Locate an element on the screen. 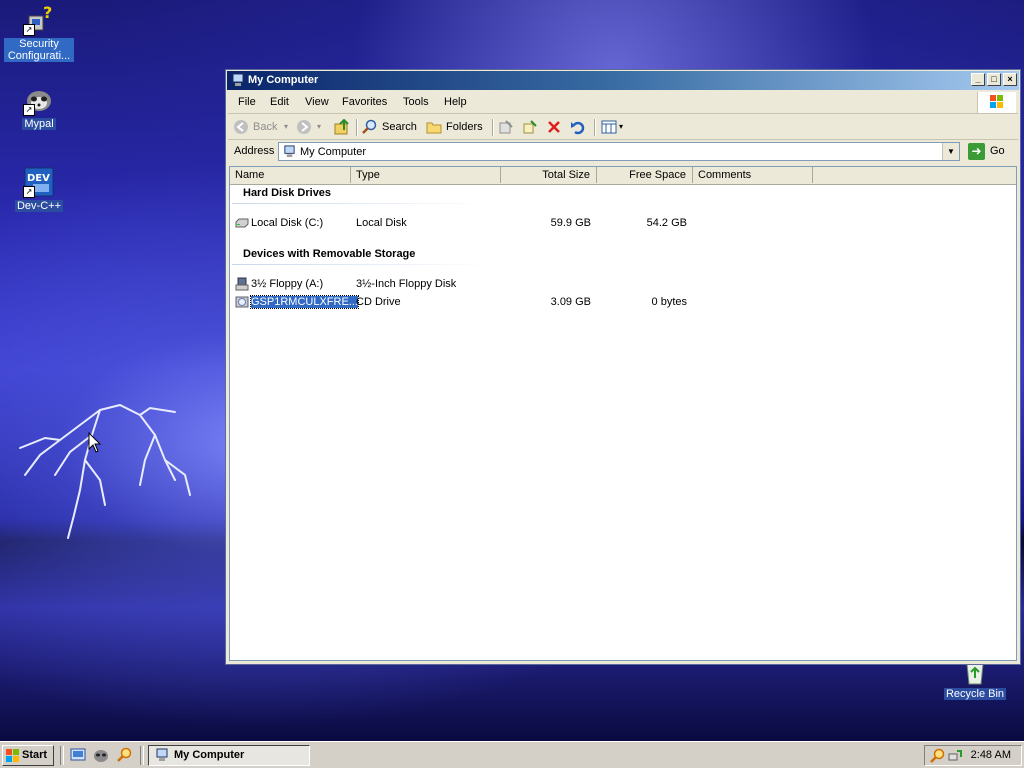 The image size is (1024, 768). cd-drive-icon is located at coordinates (242, 302).